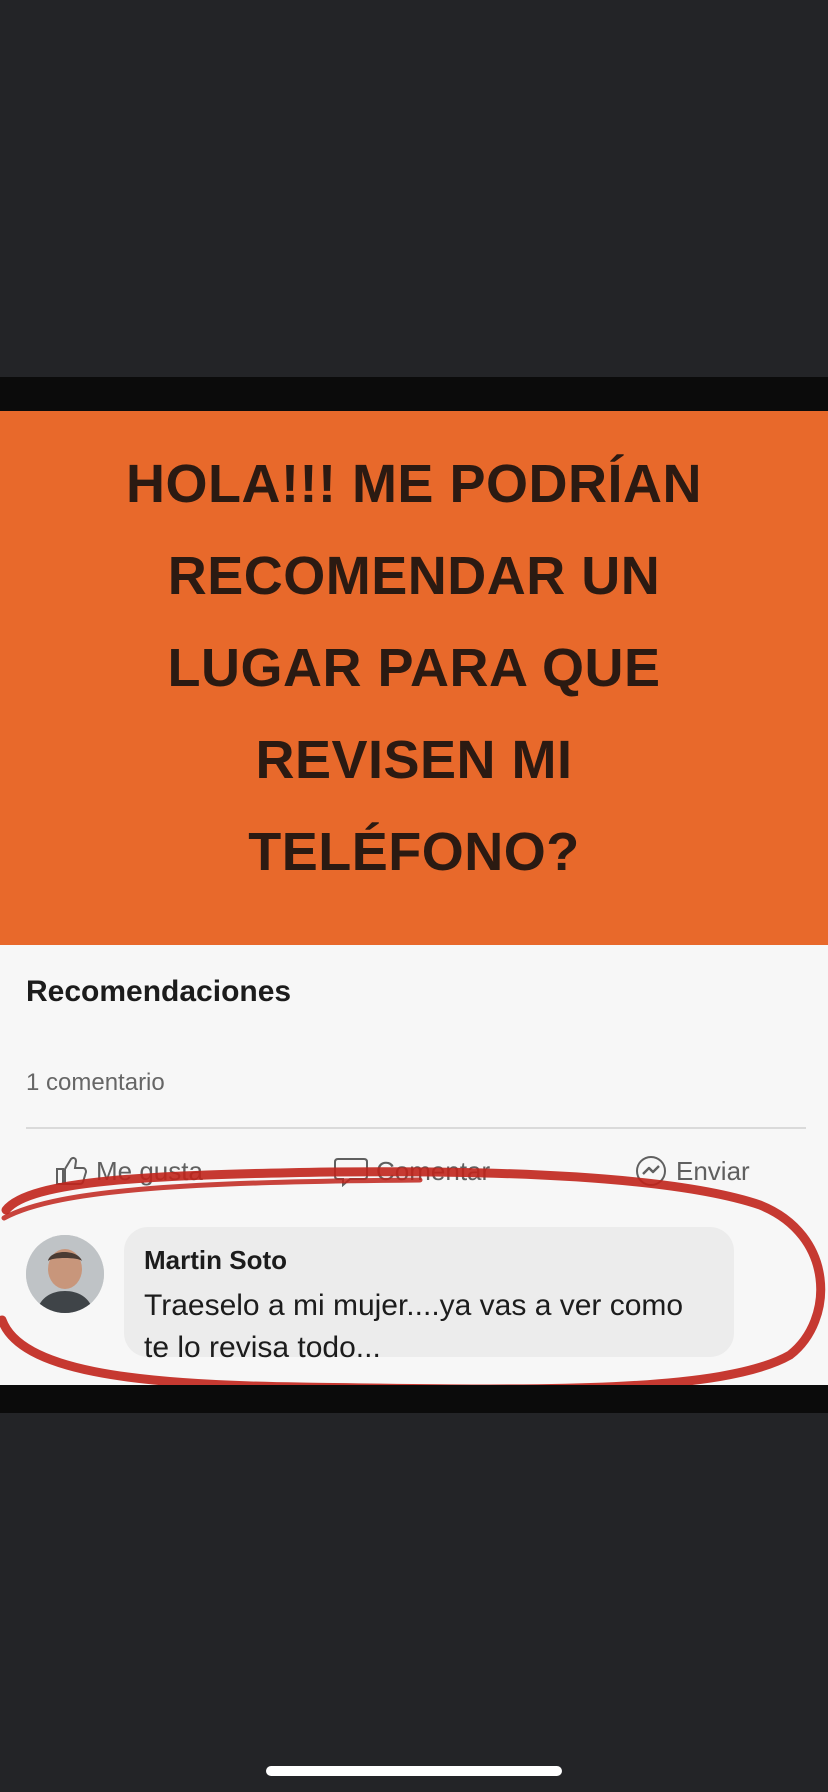 This screenshot has width=828, height=1792. What do you see at coordinates (71, 1171) in the screenshot?
I see `thumbs-up-icon` at bounding box center [71, 1171].